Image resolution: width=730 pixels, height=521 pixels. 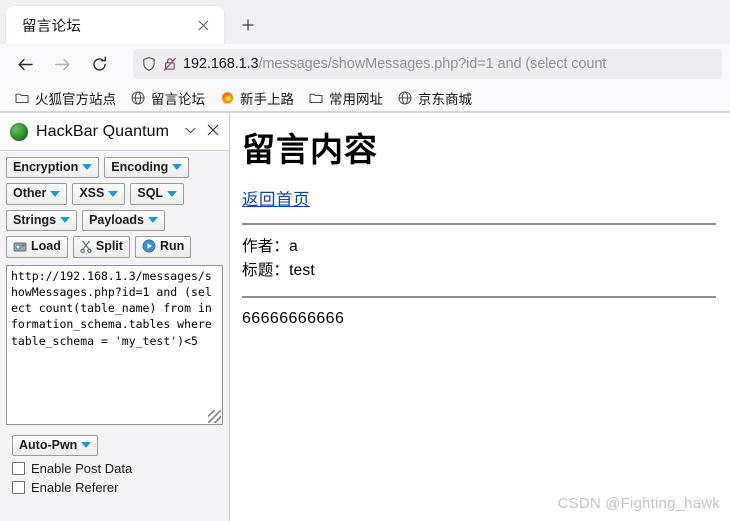 What do you see at coordinates (19, 131) in the screenshot?
I see `hackbar-logo-icon` at bounding box center [19, 131].